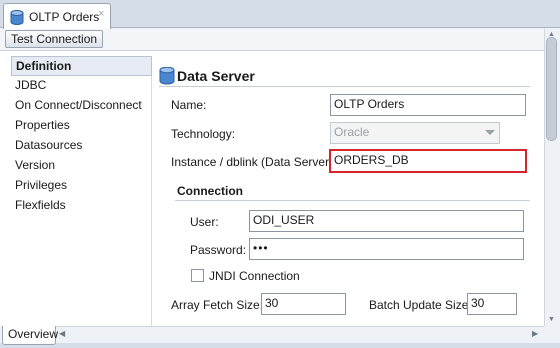 This screenshot has height=348, width=560. I want to click on nav-item-jdbc: JDBC, so click(81, 86).